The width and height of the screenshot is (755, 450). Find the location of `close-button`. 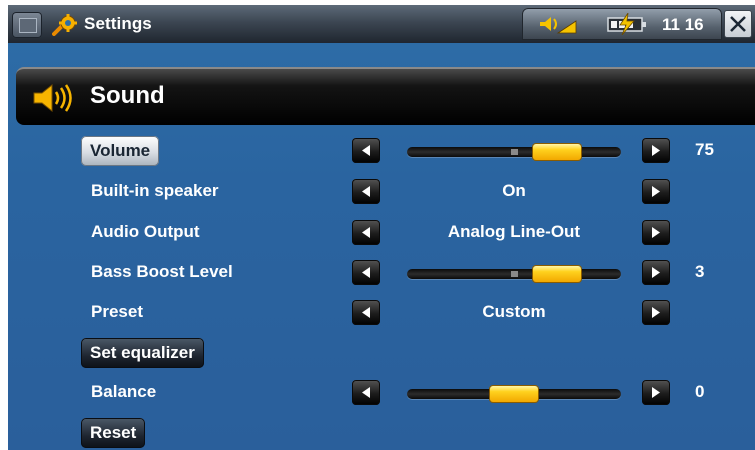

close-button is located at coordinates (738, 24).